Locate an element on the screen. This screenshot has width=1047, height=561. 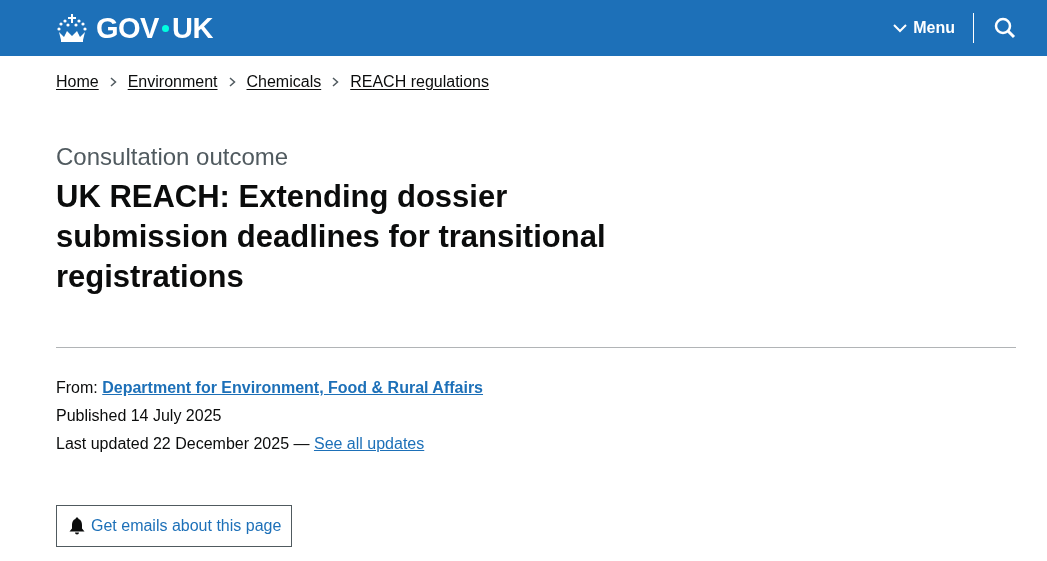
department-link: Department for Environment, Food & Rural Affairs is located at coordinates (292, 387).